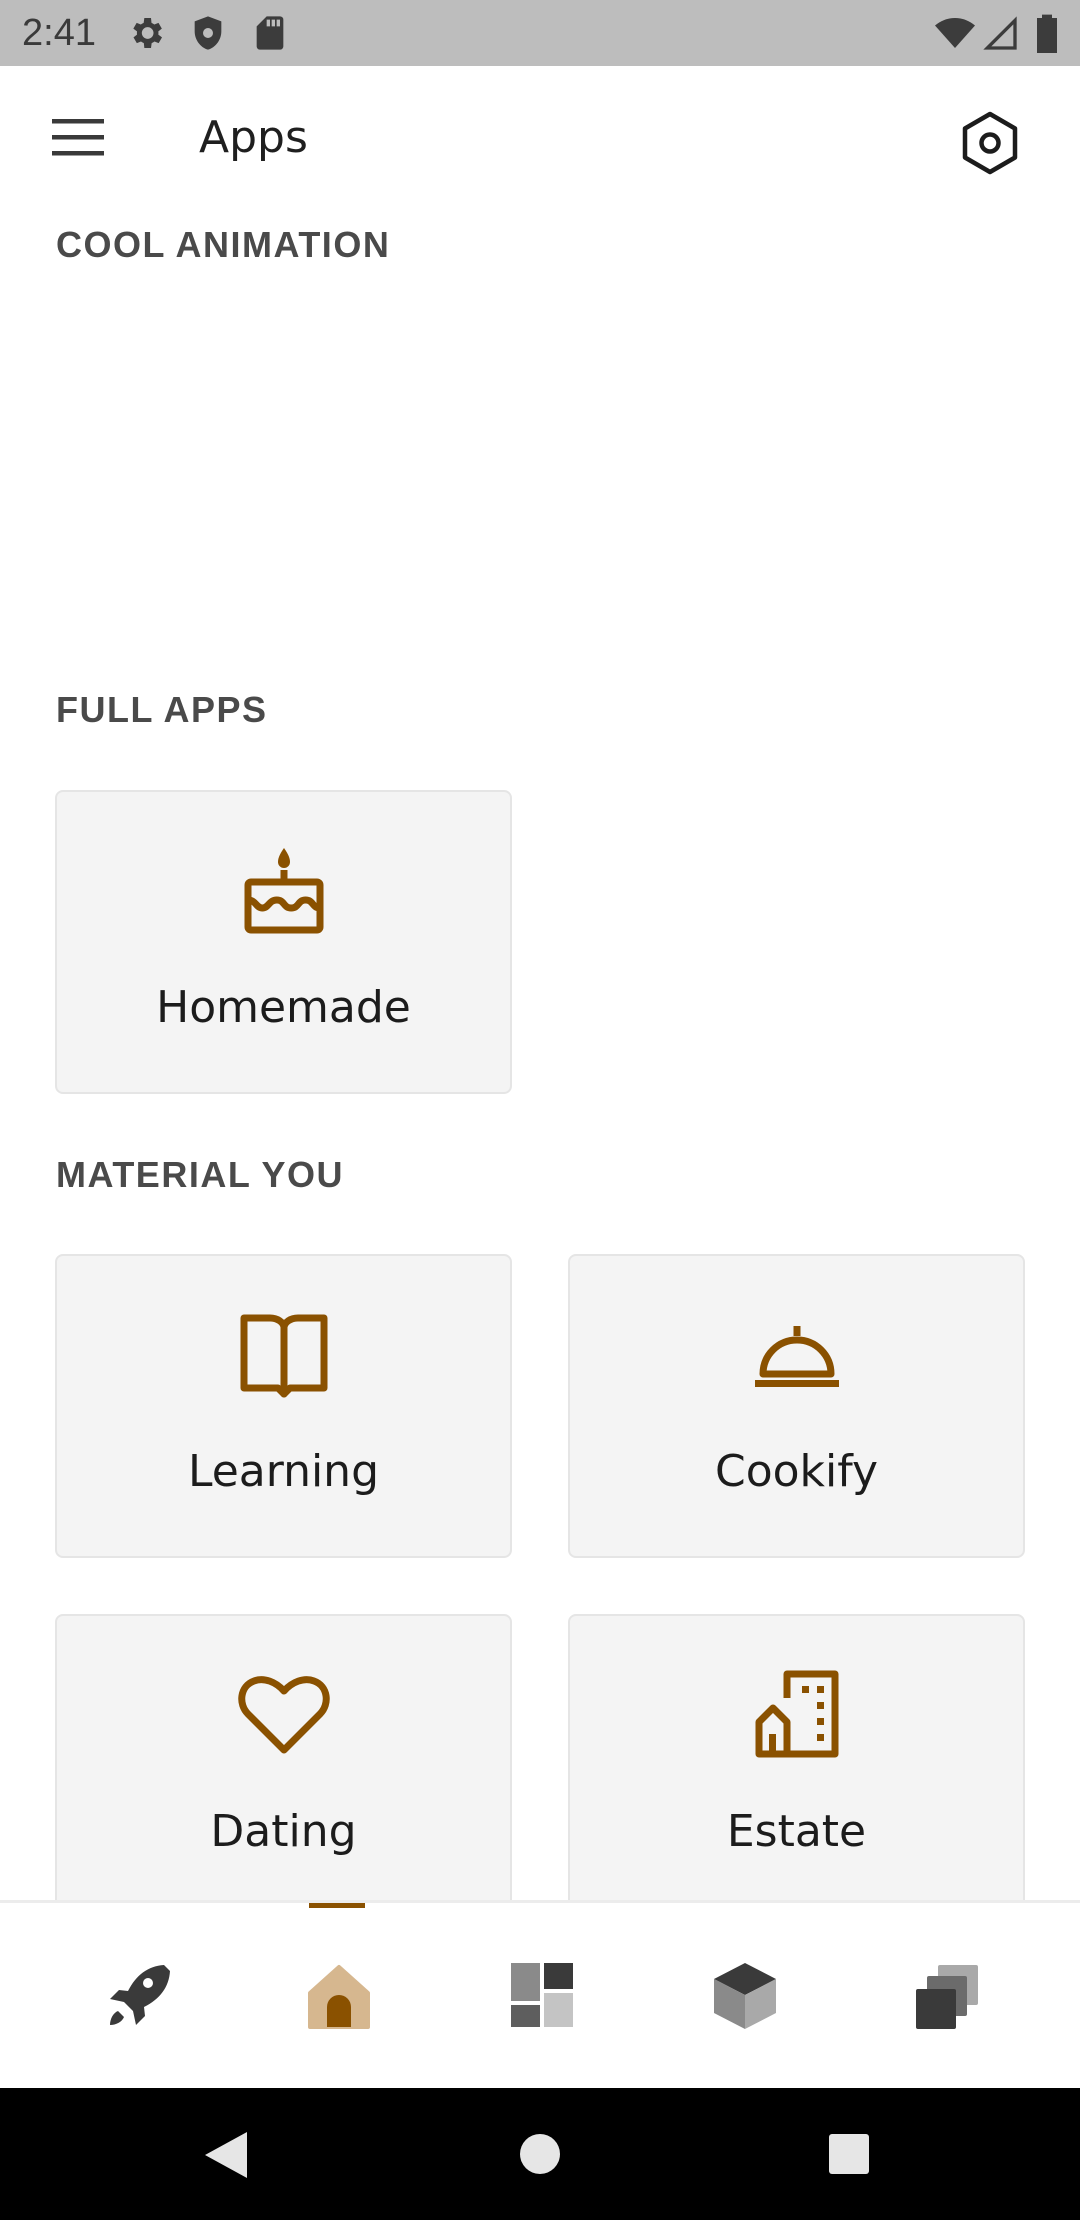 This screenshot has height=2220, width=1080. What do you see at coordinates (283, 891) in the screenshot?
I see `cake-icon` at bounding box center [283, 891].